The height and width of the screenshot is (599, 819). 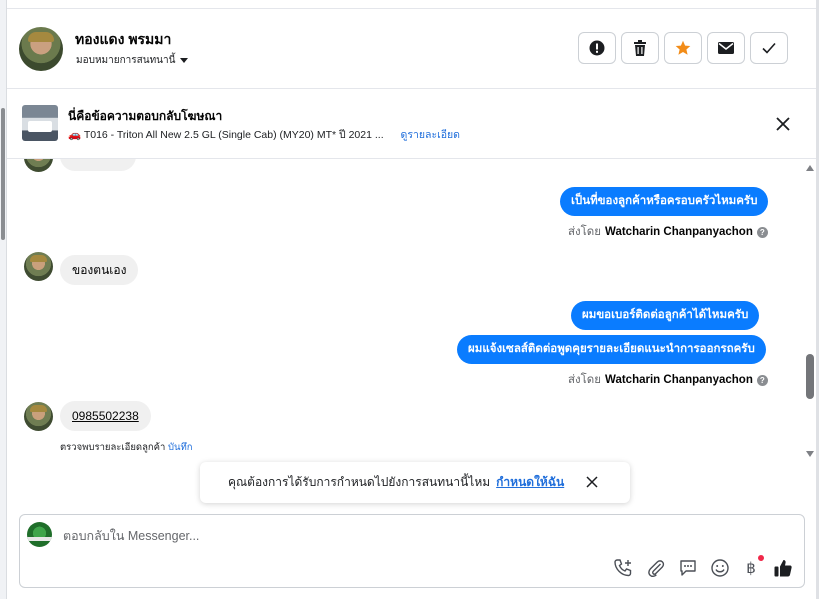 What do you see at coordinates (411, 49) in the screenshot?
I see `conversation-header: ทองแดง พรมมา มอบหมายการสนทนานี้` at bounding box center [411, 49].